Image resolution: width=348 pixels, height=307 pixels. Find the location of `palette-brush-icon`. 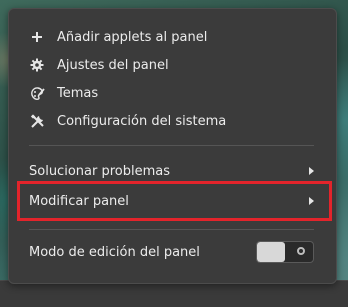

palette-brush-icon is located at coordinates (37, 93).